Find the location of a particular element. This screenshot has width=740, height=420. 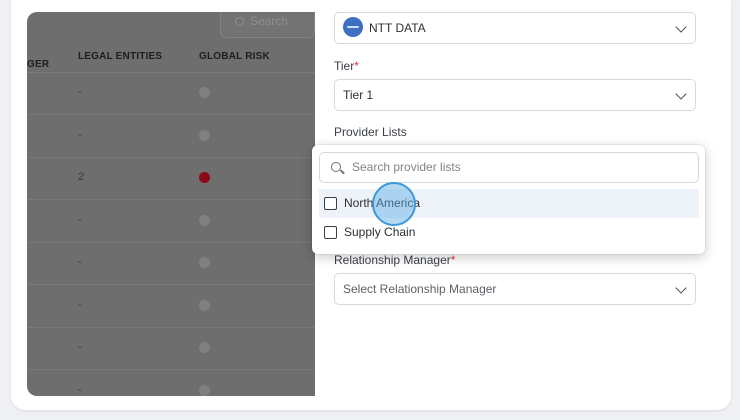

sort-icon: ↑↓ is located at coordinates (34, 64).